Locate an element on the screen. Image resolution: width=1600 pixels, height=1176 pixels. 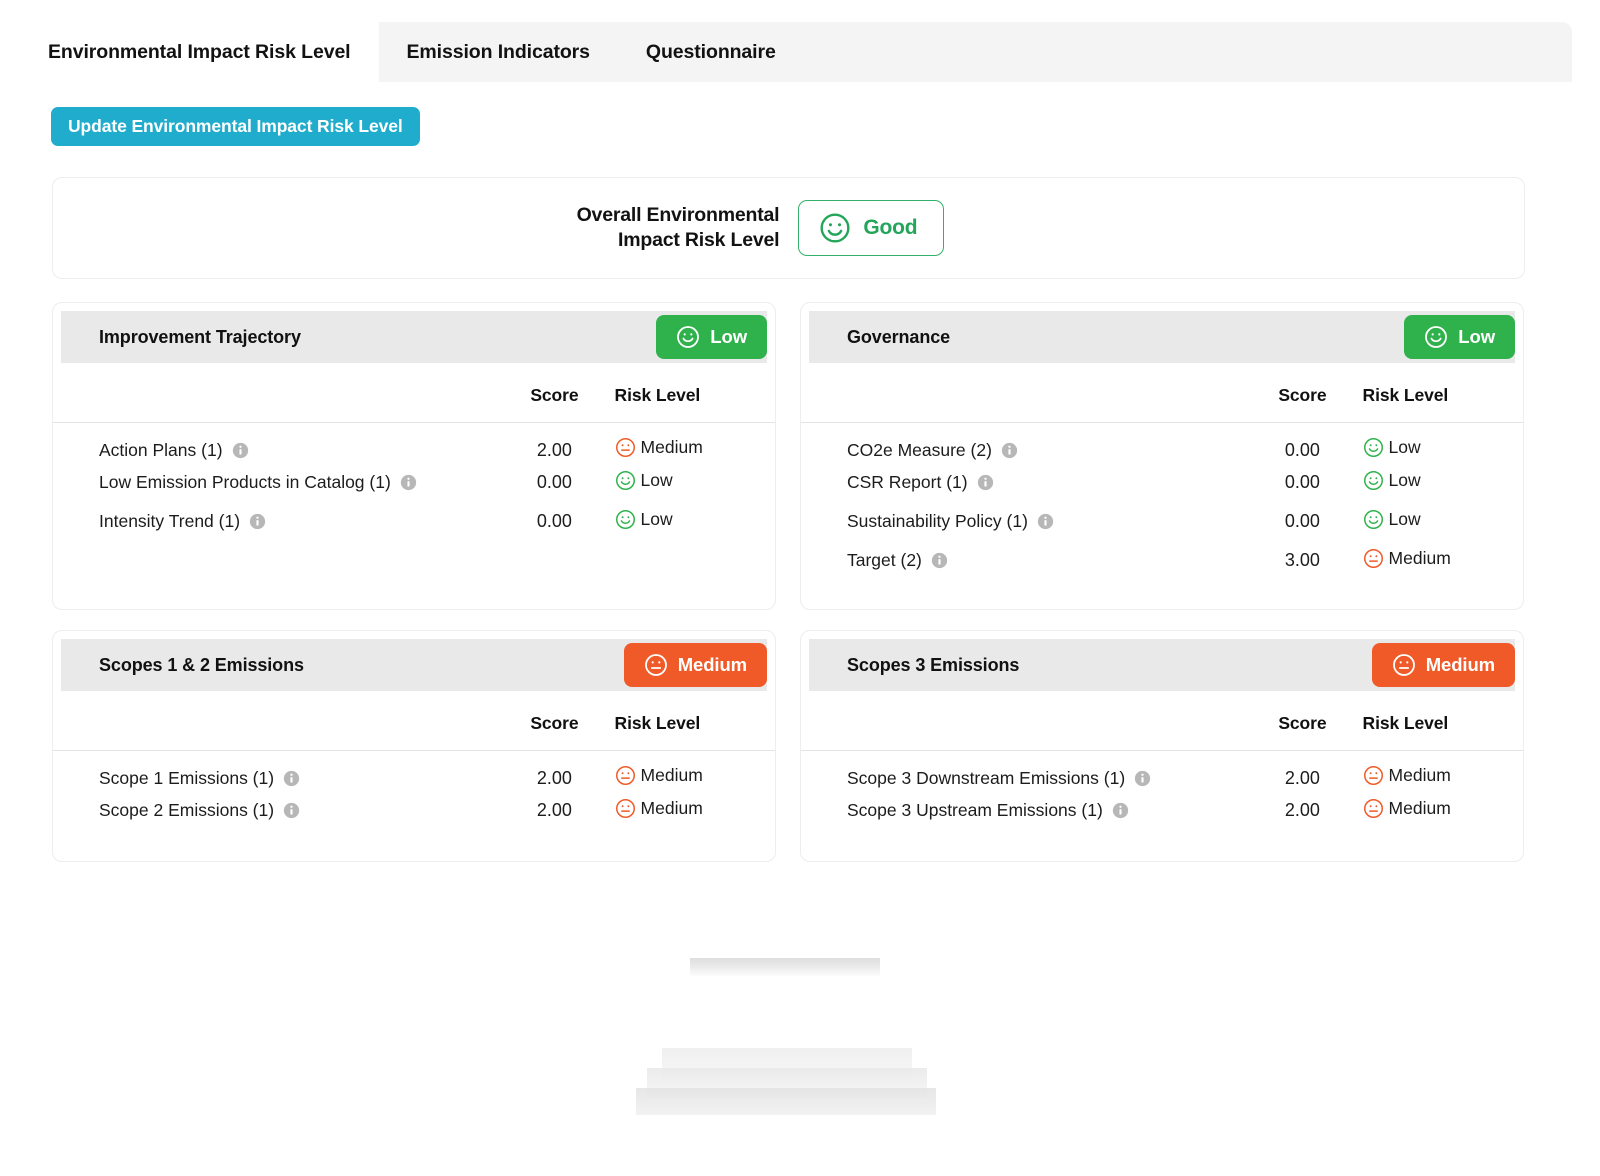
card-title: Improvement Trajectory is located at coordinates (200, 336).